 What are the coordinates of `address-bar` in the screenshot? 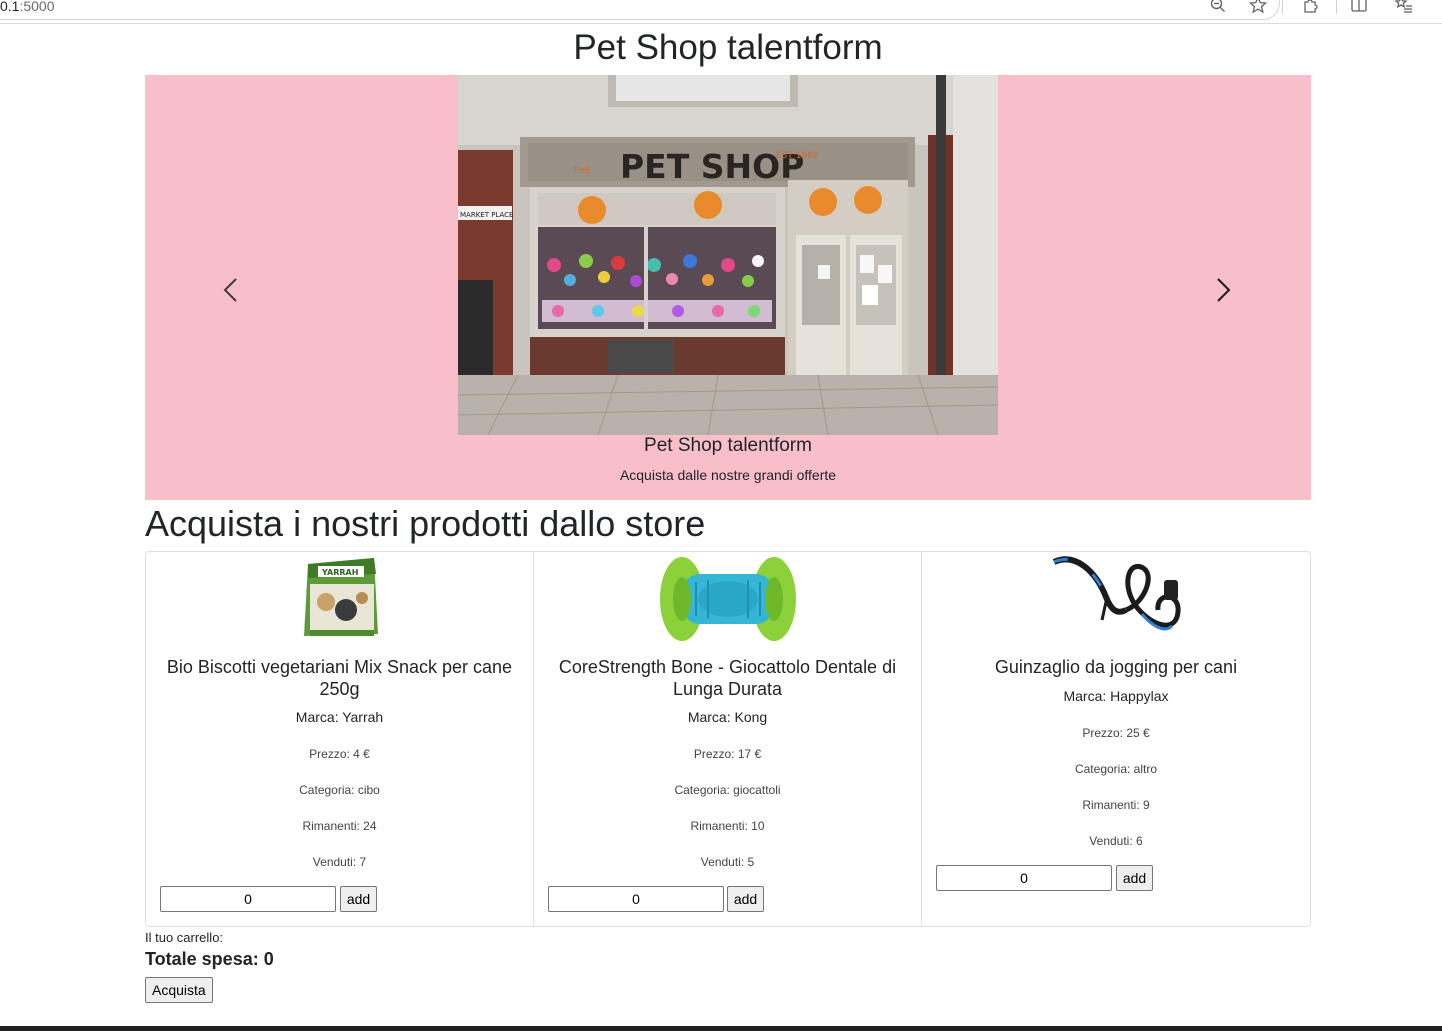 It's located at (640, 10).